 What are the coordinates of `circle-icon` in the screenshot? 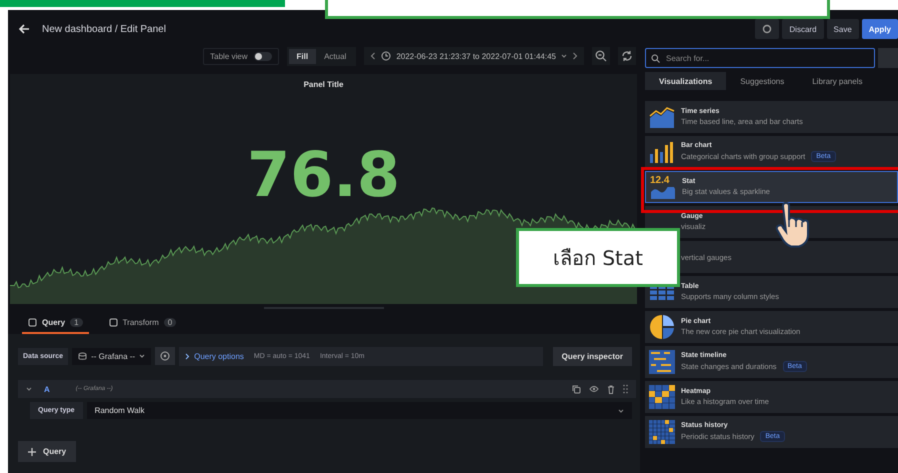 It's located at (767, 29).